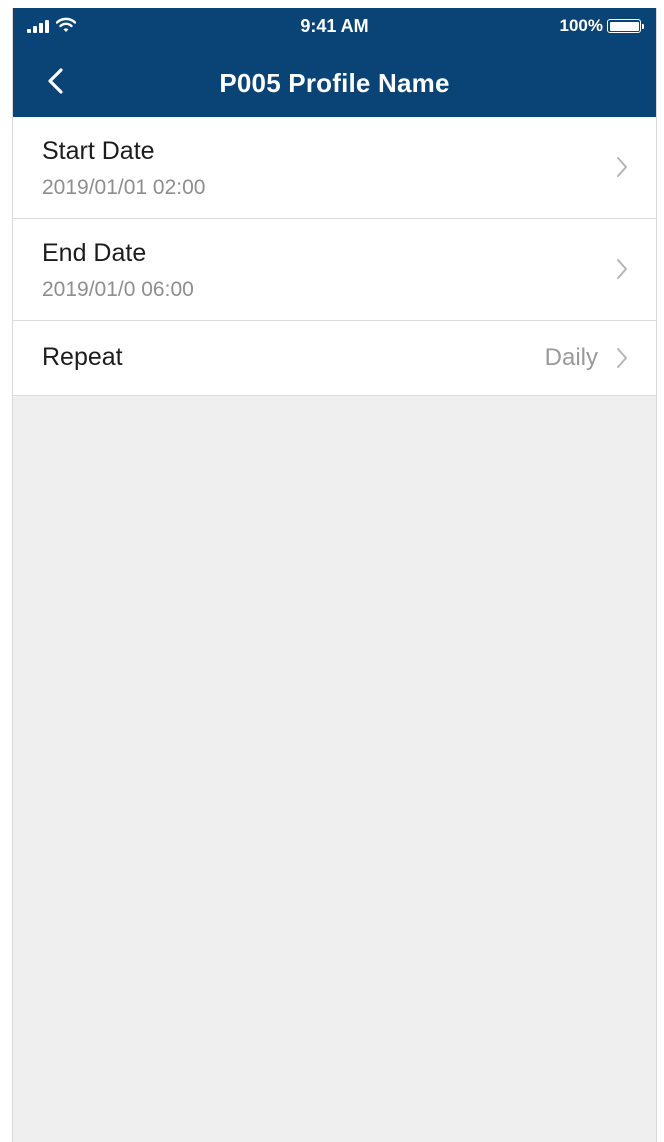 The image size is (664, 1142). What do you see at coordinates (118, 289) in the screenshot?
I see `end-date-value: 2019/01/0 06:00` at bounding box center [118, 289].